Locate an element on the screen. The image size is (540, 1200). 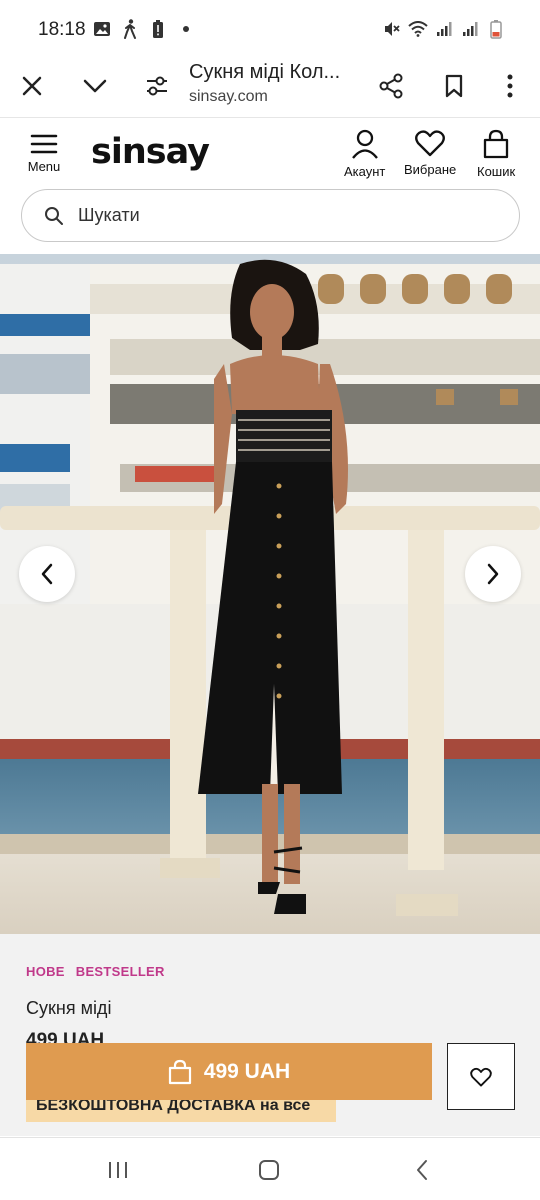
status-right-icons is located at coordinates (444, 29).